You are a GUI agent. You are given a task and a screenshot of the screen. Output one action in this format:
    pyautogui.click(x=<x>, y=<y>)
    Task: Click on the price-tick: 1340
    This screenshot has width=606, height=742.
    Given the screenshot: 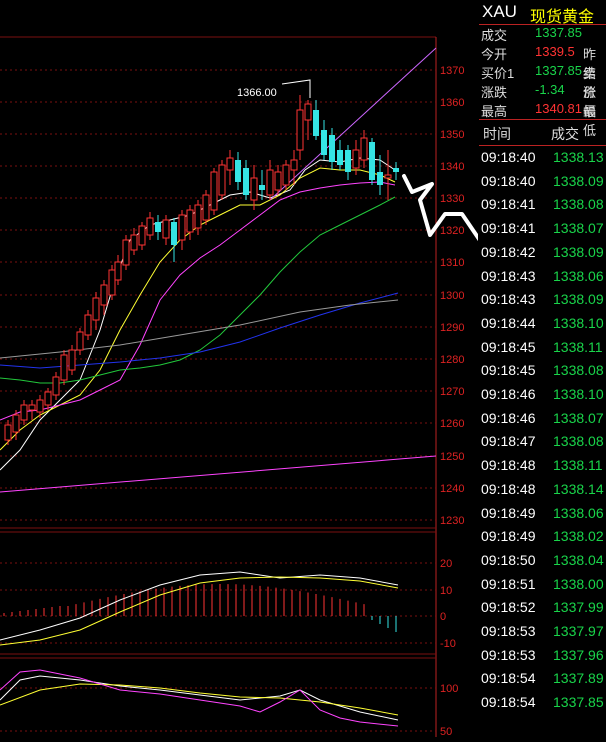 What is the action you would take?
    pyautogui.click(x=452, y=167)
    